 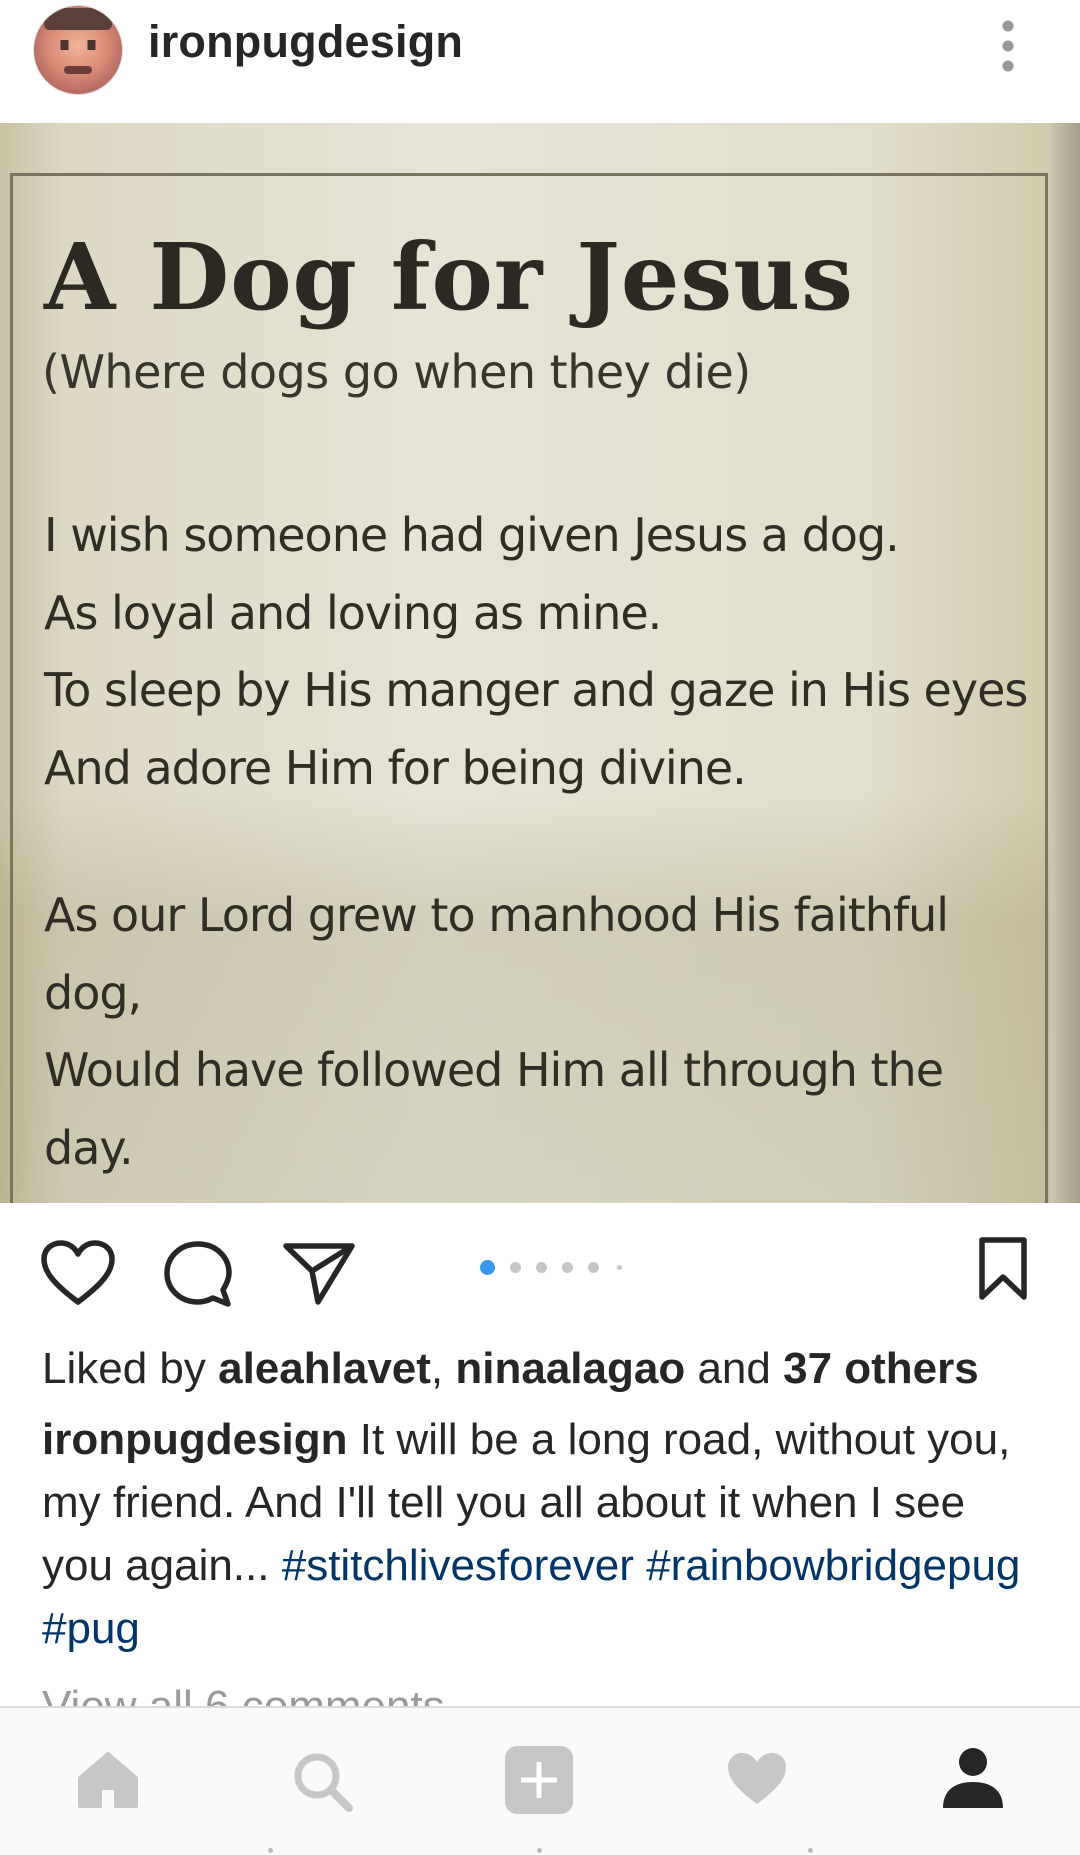 I want to click on liker-link: aleahlavet, so click(x=324, y=1368).